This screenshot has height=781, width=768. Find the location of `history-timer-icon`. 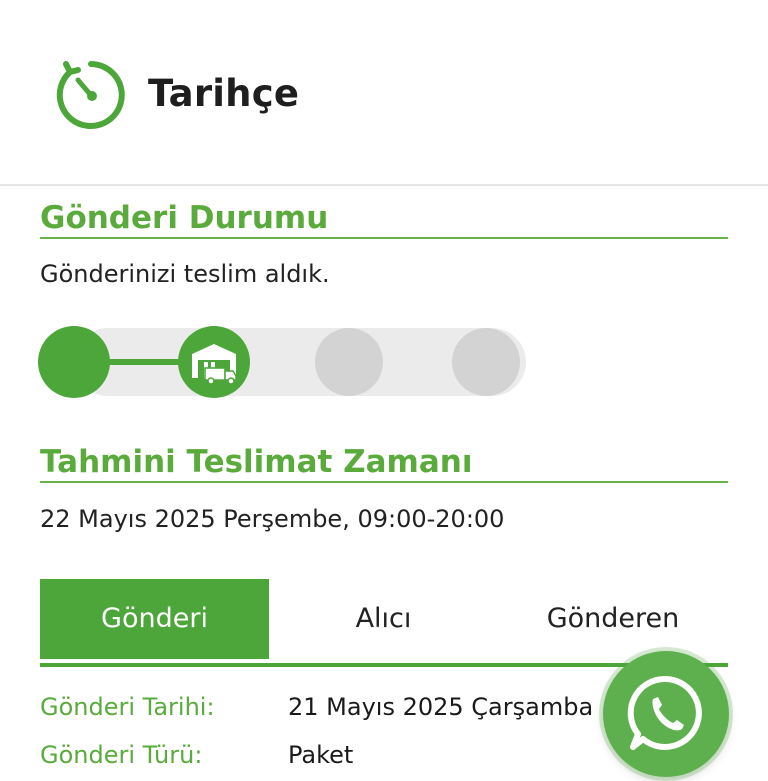

history-timer-icon is located at coordinates (91, 95).